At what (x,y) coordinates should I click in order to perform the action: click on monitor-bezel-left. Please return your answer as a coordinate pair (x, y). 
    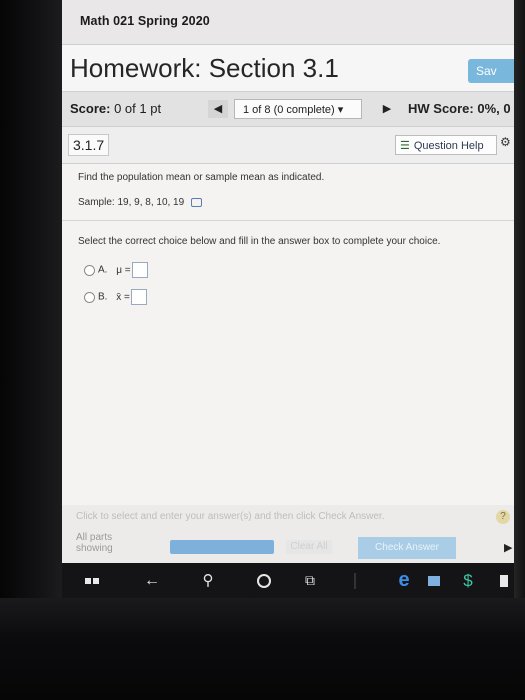
    Looking at the image, I should click on (31, 350).